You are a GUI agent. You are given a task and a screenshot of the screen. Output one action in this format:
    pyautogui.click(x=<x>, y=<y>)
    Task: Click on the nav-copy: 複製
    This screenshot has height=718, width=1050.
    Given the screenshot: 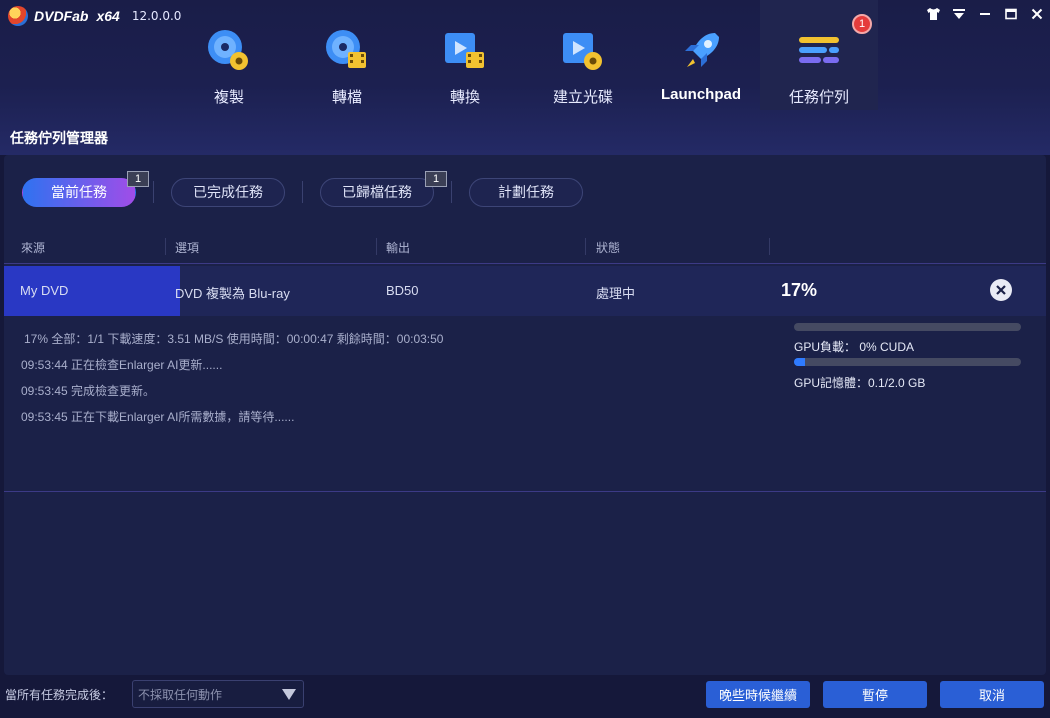 What is the action you would take?
    pyautogui.click(x=229, y=55)
    